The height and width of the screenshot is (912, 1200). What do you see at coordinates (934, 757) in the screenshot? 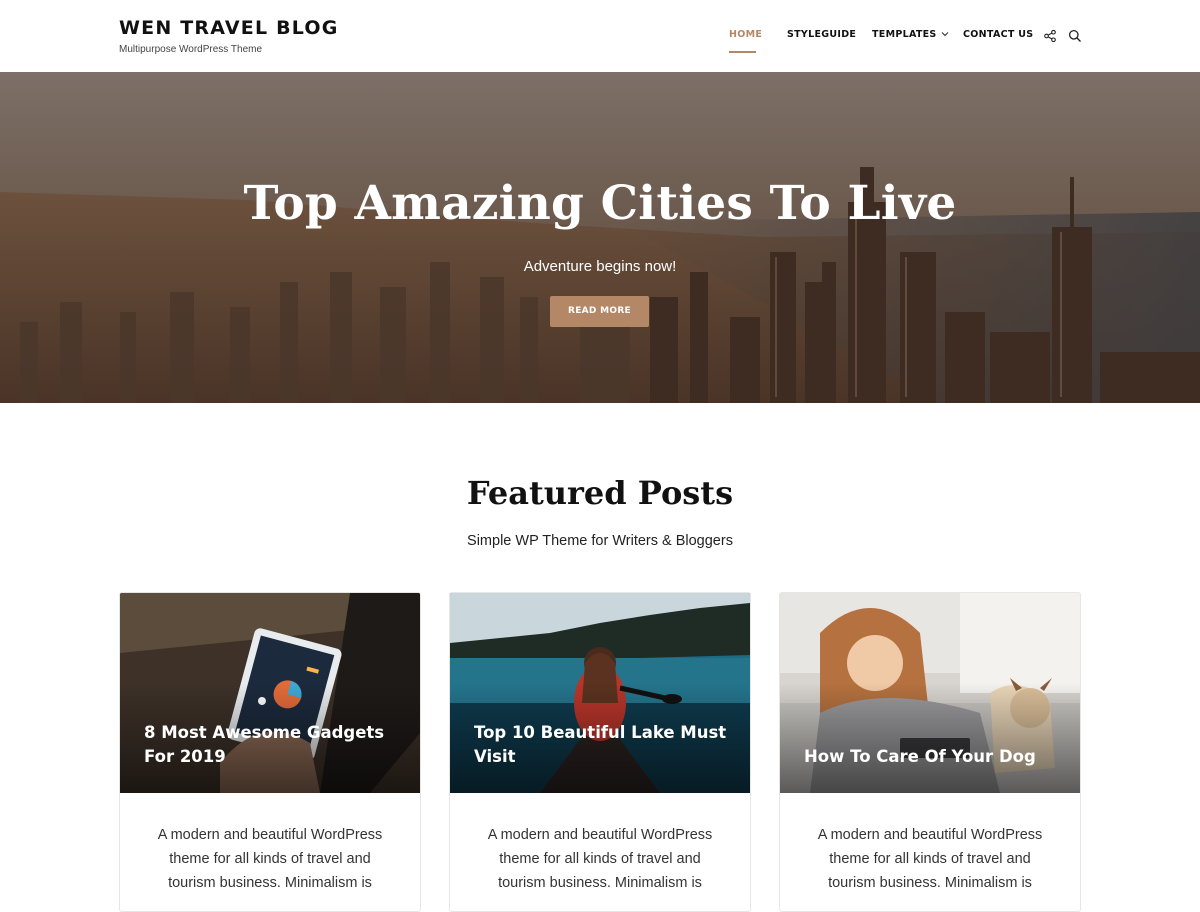
I see `post-title: How To Care Of Your Dog` at bounding box center [934, 757].